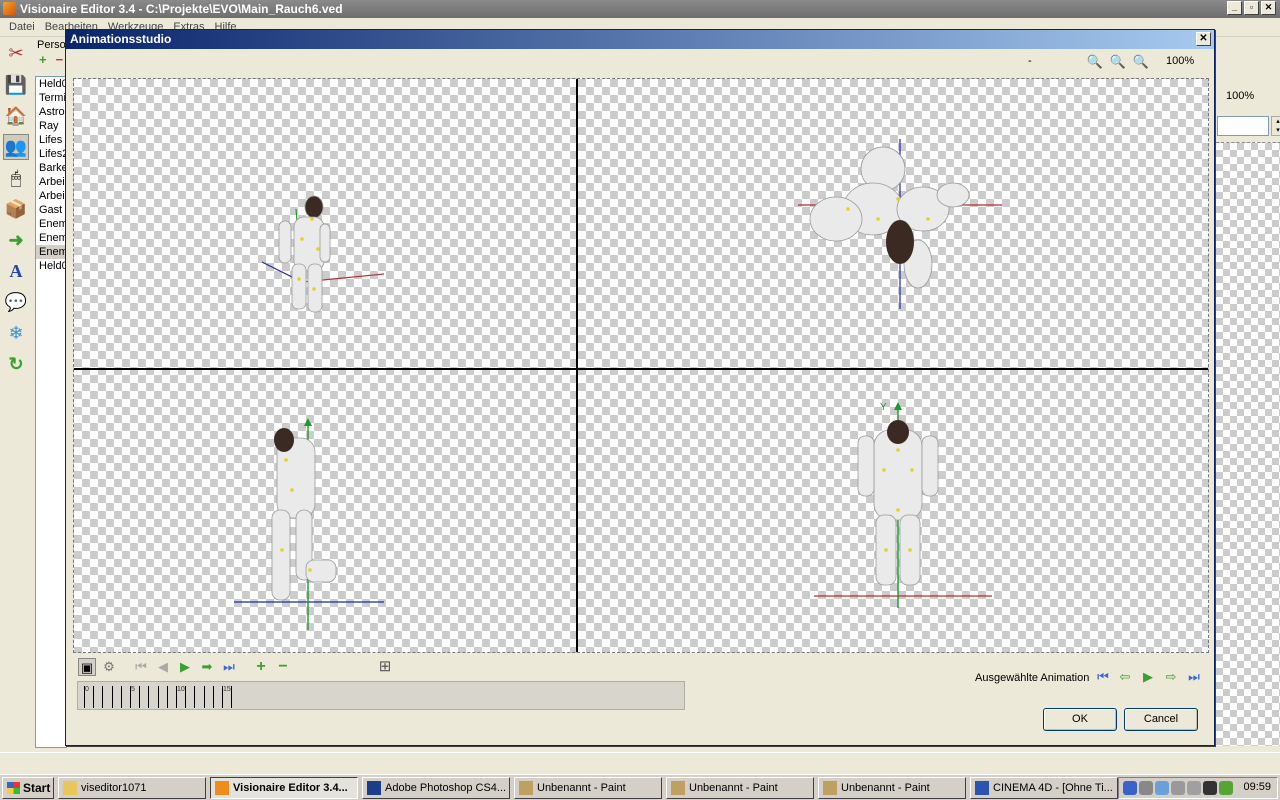 Image resolution: width=1280 pixels, height=800 pixels. I want to click on list-item: Lifes, so click(51, 140).